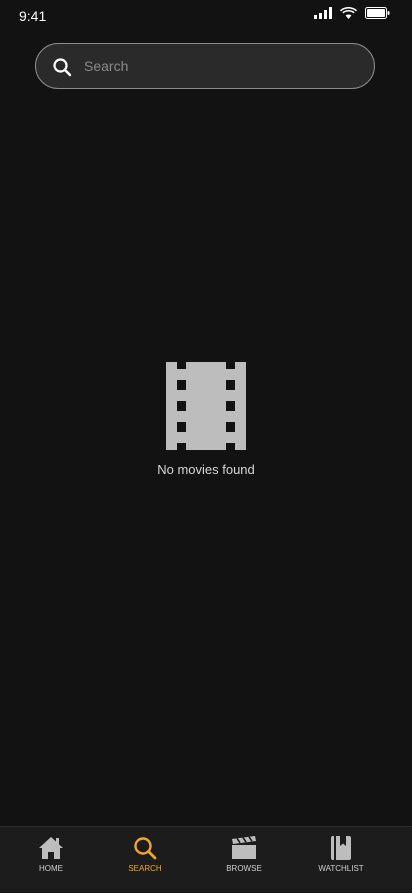  Describe the element at coordinates (323, 12) in the screenshot. I see `cellular-signal-icon` at that location.